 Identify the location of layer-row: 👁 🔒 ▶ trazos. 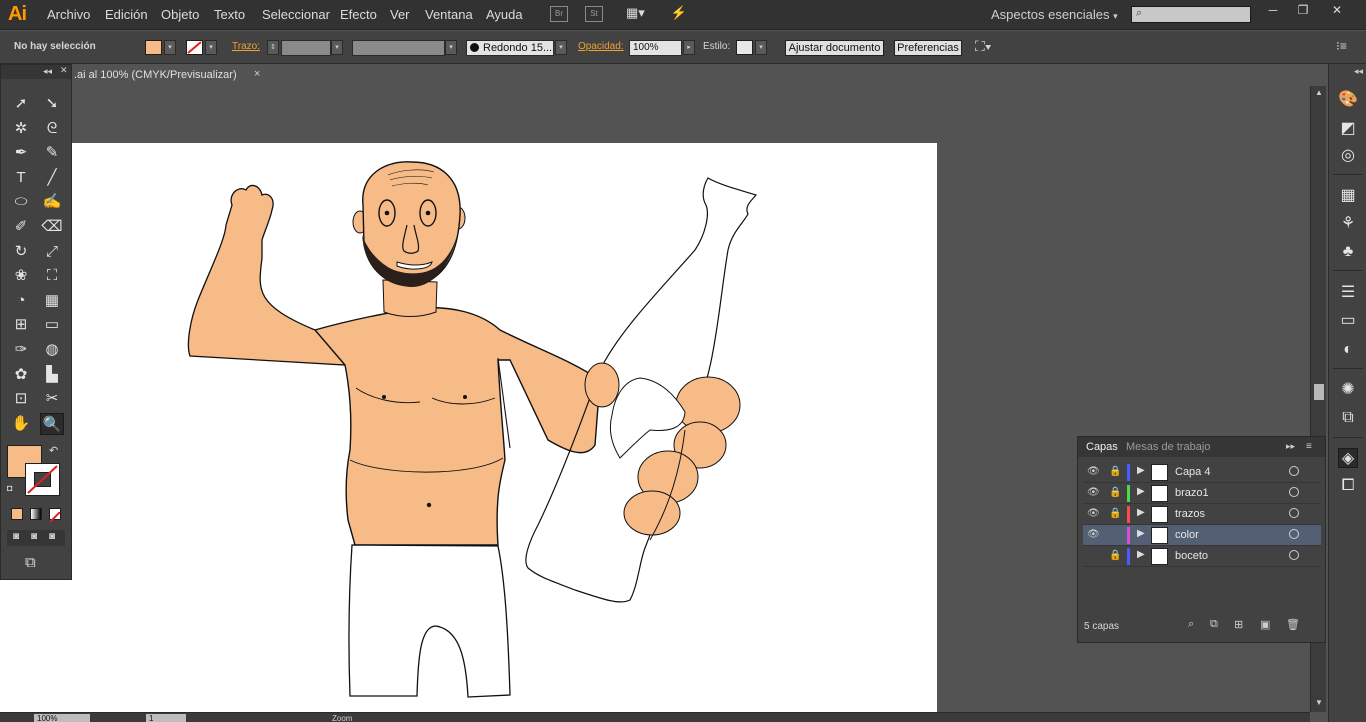
(1202, 514).